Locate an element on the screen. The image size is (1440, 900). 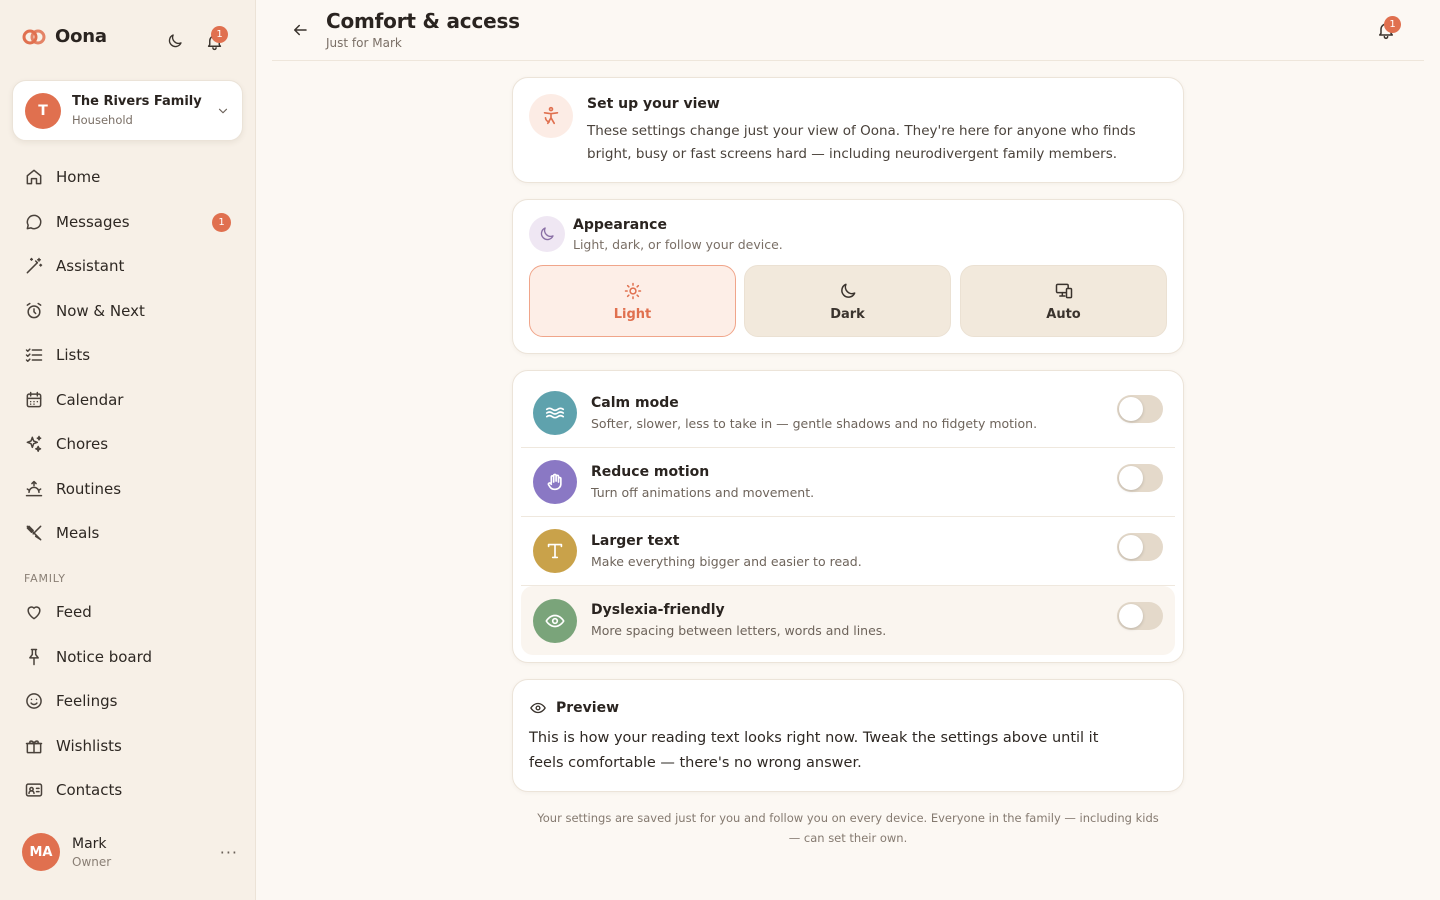
messages-badge: 1 is located at coordinates (221, 222).